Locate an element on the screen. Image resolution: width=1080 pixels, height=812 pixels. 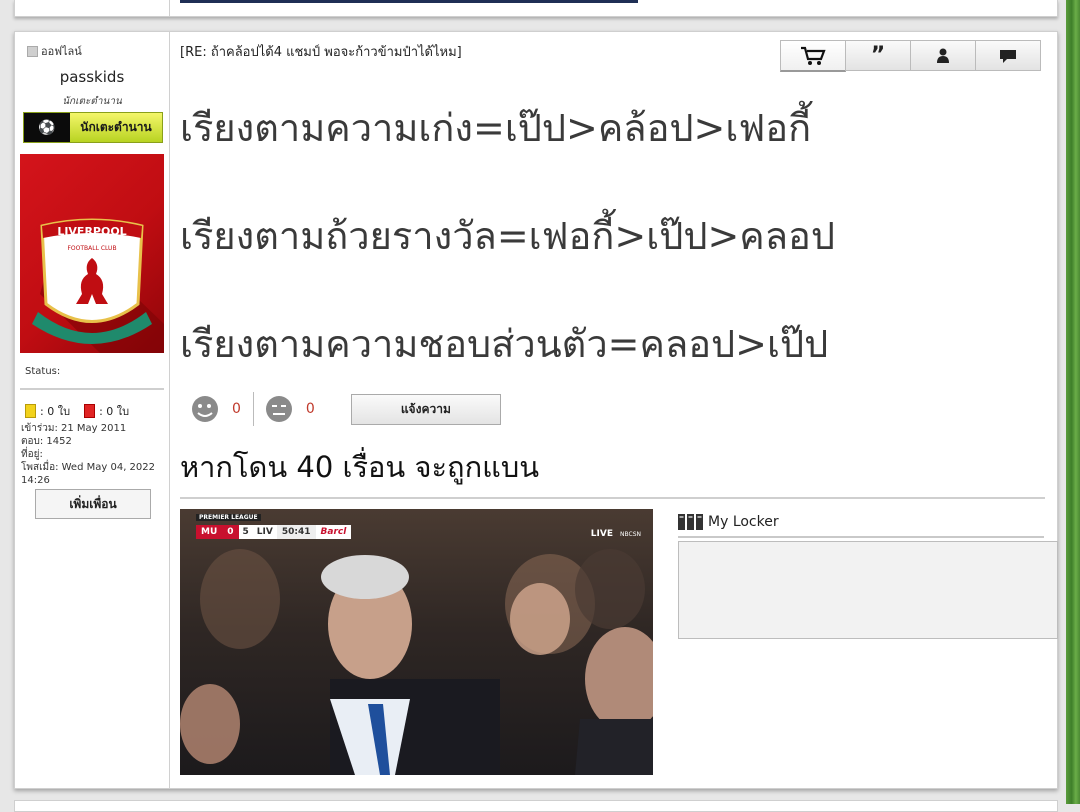
crest-text-fc: FOOTBALL CLUB is located at coordinates (91, 248).